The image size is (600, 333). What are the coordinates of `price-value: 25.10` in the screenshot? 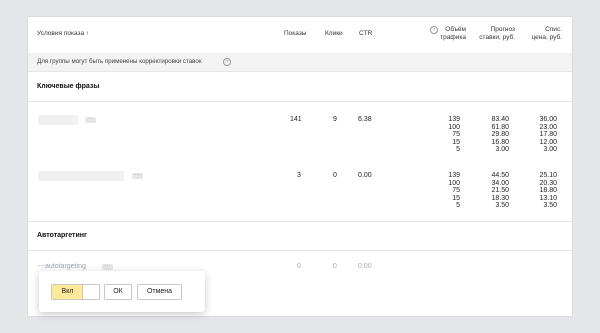 It's located at (548, 175).